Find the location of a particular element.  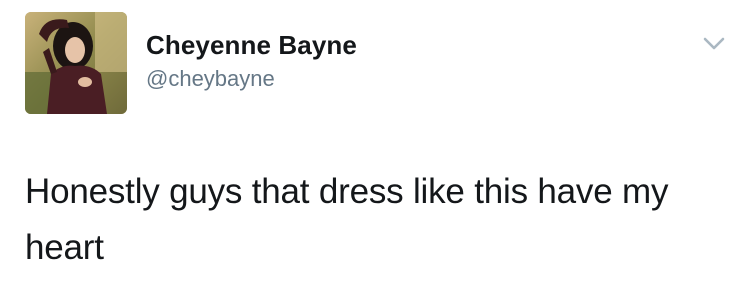

avatar is located at coordinates (76, 63).